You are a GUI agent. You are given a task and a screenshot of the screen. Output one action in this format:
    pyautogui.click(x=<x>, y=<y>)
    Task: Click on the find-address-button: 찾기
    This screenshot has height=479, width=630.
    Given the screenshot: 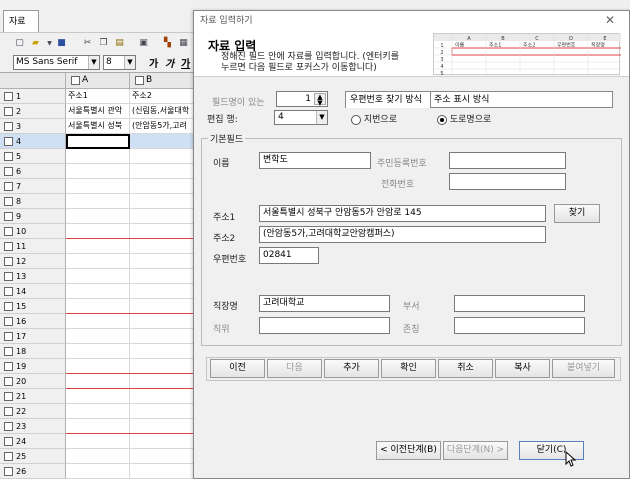 What is the action you would take?
    pyautogui.click(x=577, y=213)
    